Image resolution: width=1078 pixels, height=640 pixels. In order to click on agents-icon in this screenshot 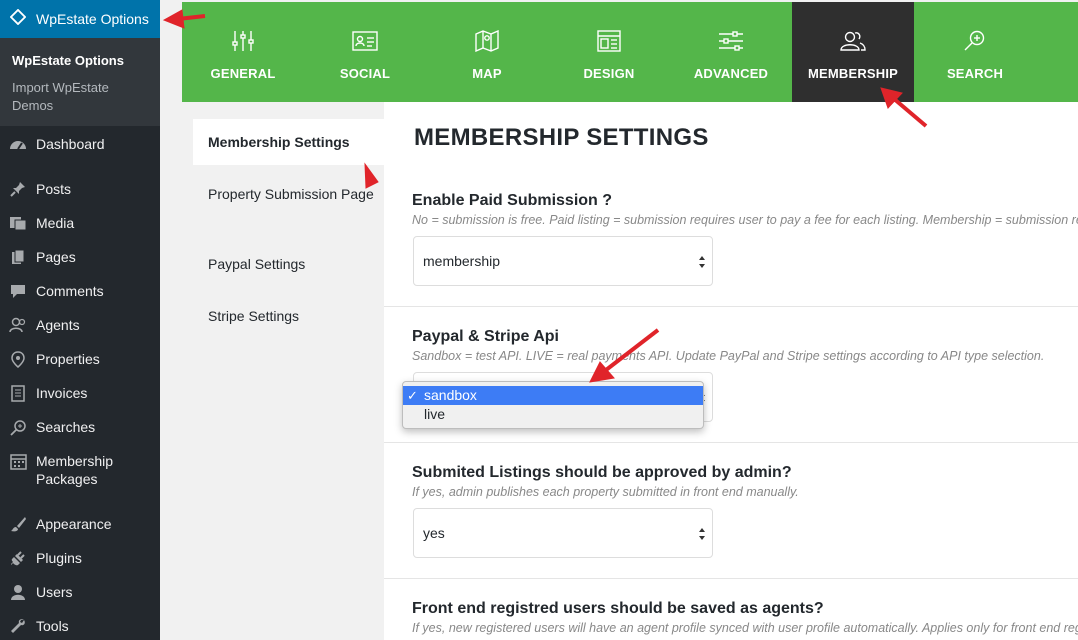, I will do `click(18, 325)`.